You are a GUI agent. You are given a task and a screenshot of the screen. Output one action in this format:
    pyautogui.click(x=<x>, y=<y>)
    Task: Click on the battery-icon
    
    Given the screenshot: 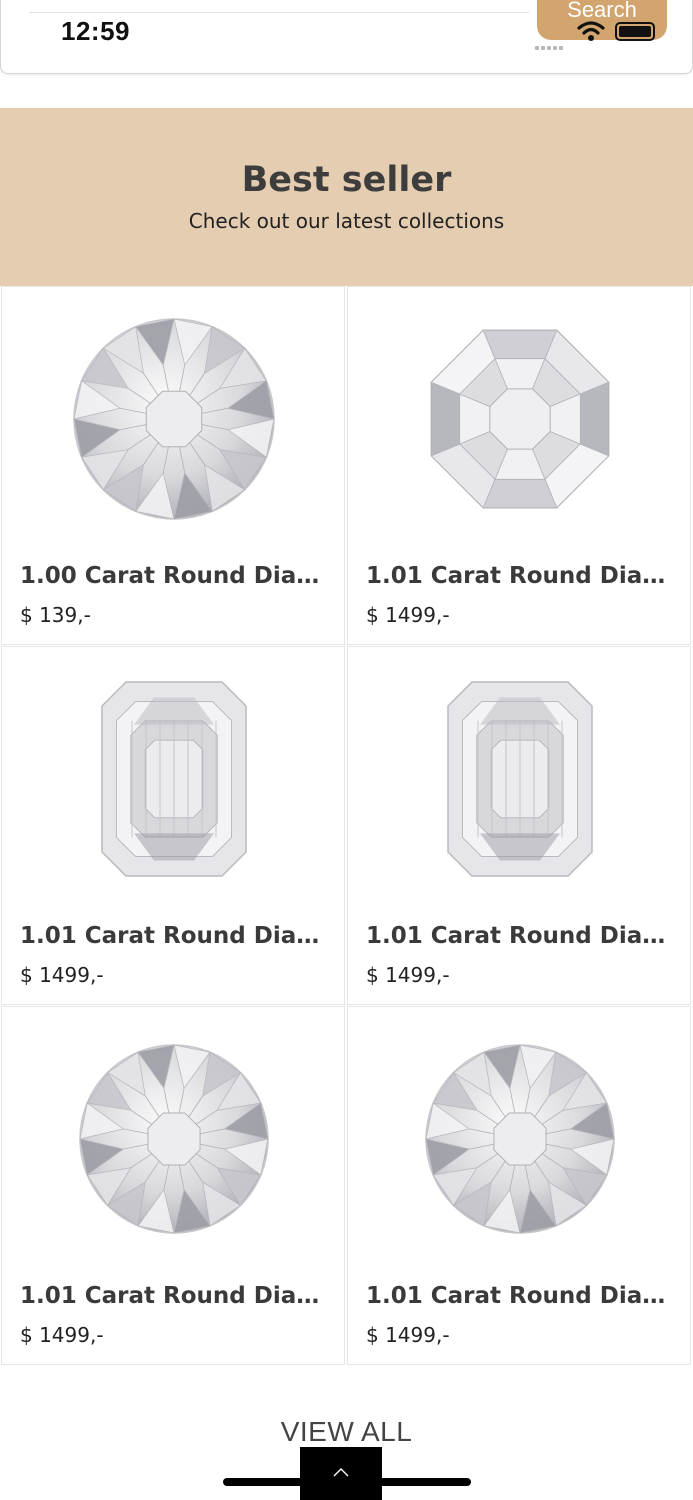 What is the action you would take?
    pyautogui.click(x=635, y=31)
    